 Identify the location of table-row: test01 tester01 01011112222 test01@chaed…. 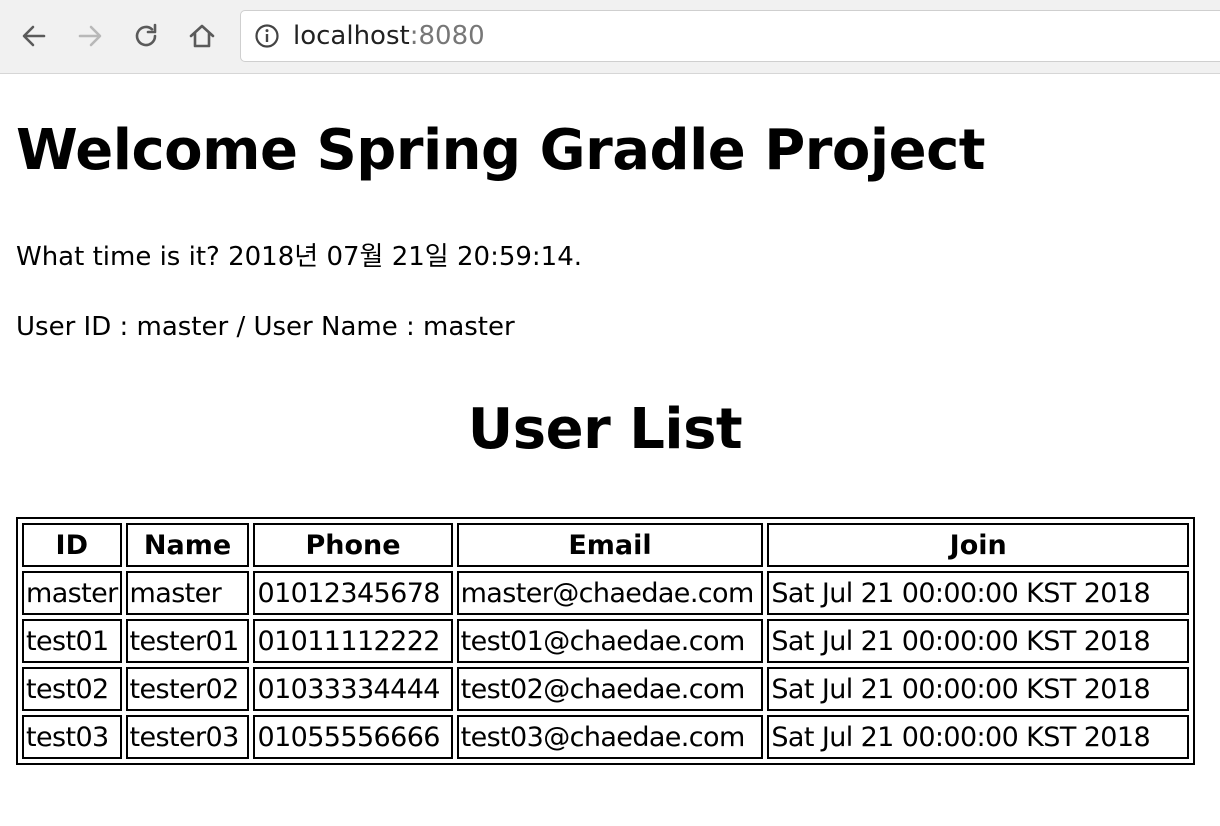
(605, 641).